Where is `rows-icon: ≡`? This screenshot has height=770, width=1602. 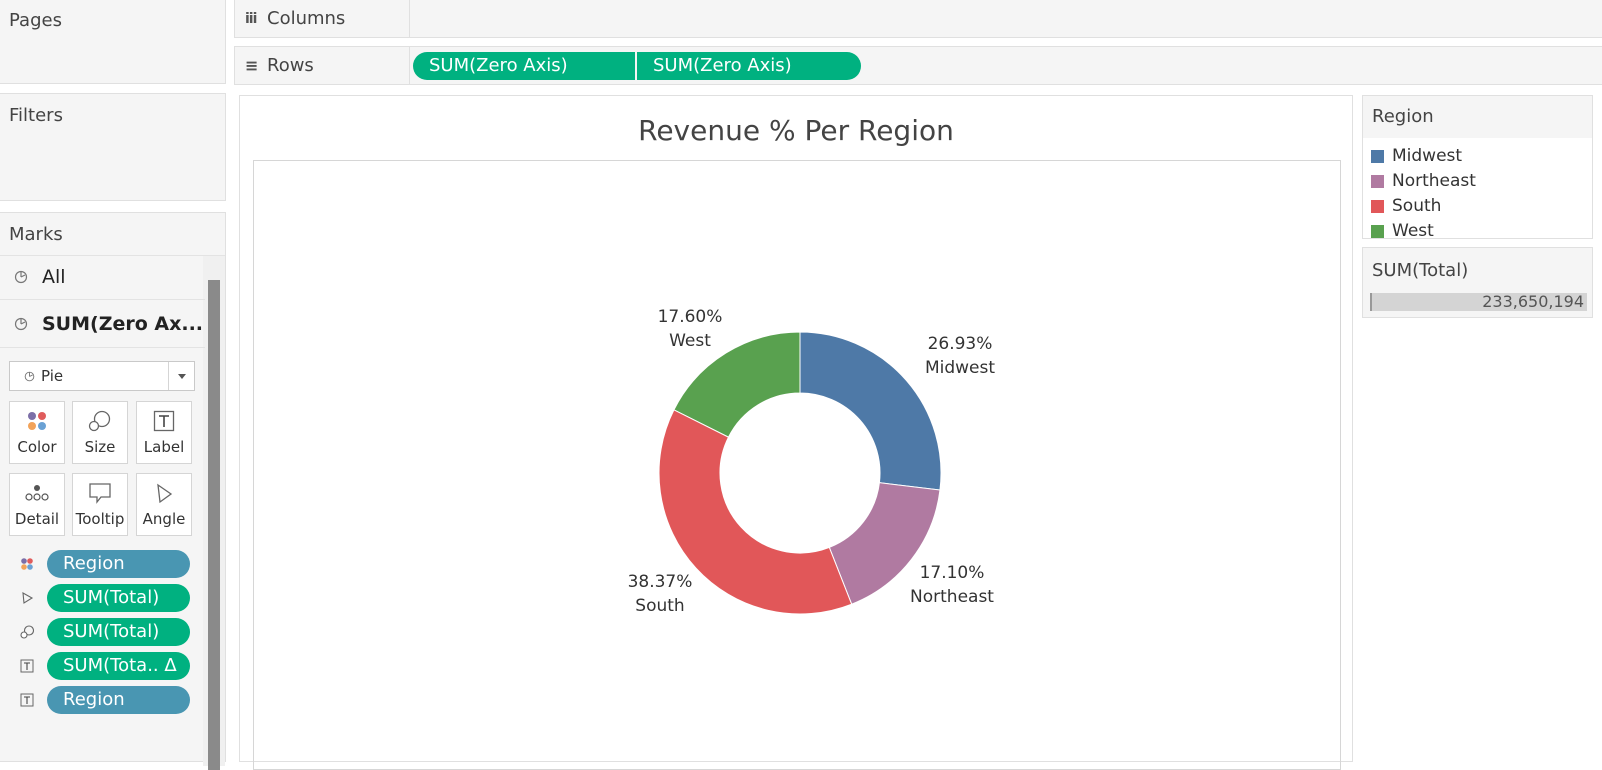 rows-icon: ≡ is located at coordinates (251, 65).